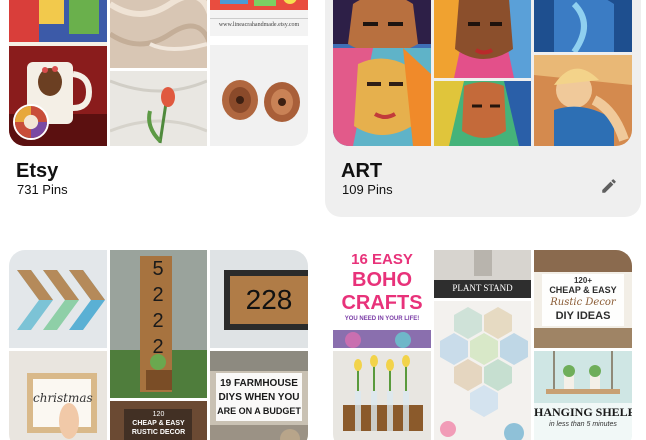  I want to click on farmhouse-line: DIYS WHEN YOU, so click(259, 397).